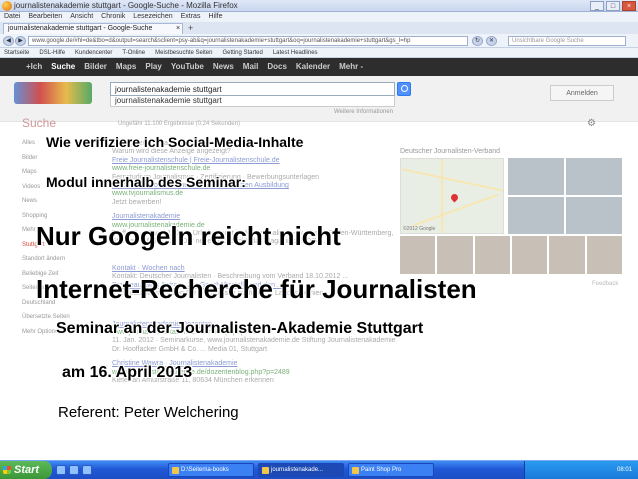  What do you see at coordinates (146, 182) in the screenshot?
I see `overlay-line-module: Modul innerhalb des Seminar:` at bounding box center [146, 182].